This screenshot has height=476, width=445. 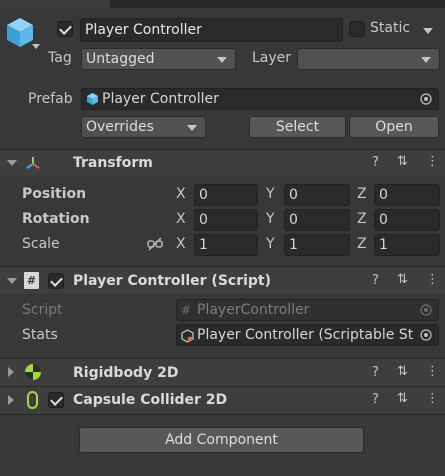 I want to click on rigidbody-2d-header: Rigidbody 2D ? ⇅ ⋮, so click(x=222, y=372).